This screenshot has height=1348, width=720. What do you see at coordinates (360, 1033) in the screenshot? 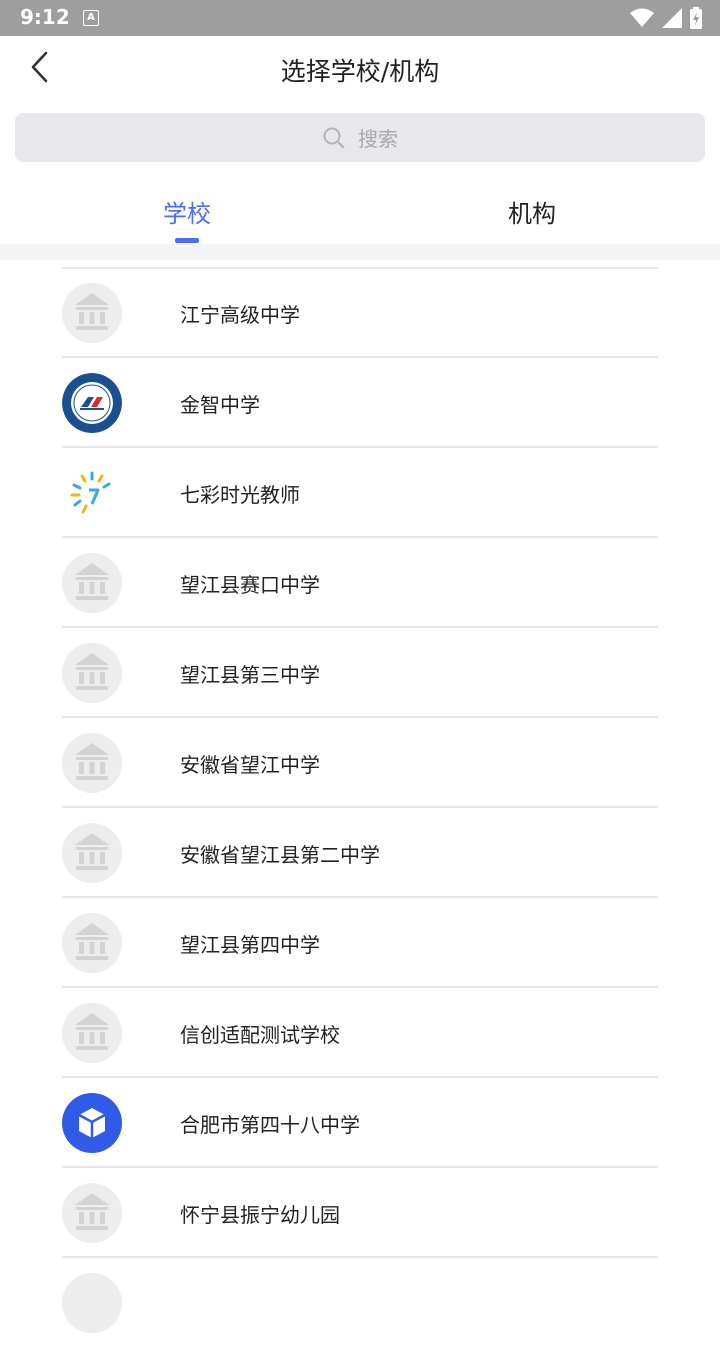
I see `school-list-item: 信创适配测试学校` at bounding box center [360, 1033].